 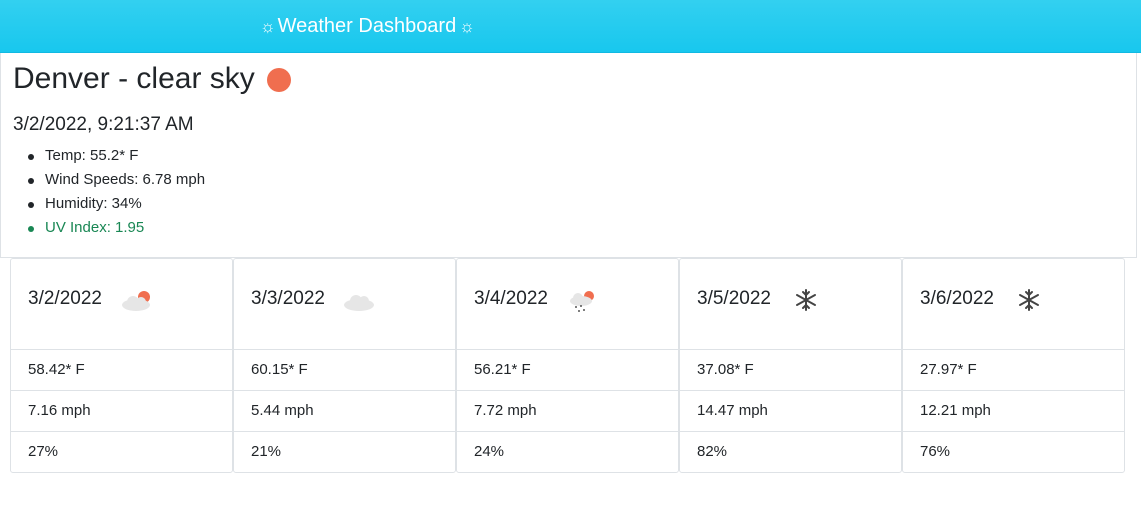 I want to click on forecast-humidity: 21%, so click(x=266, y=451).